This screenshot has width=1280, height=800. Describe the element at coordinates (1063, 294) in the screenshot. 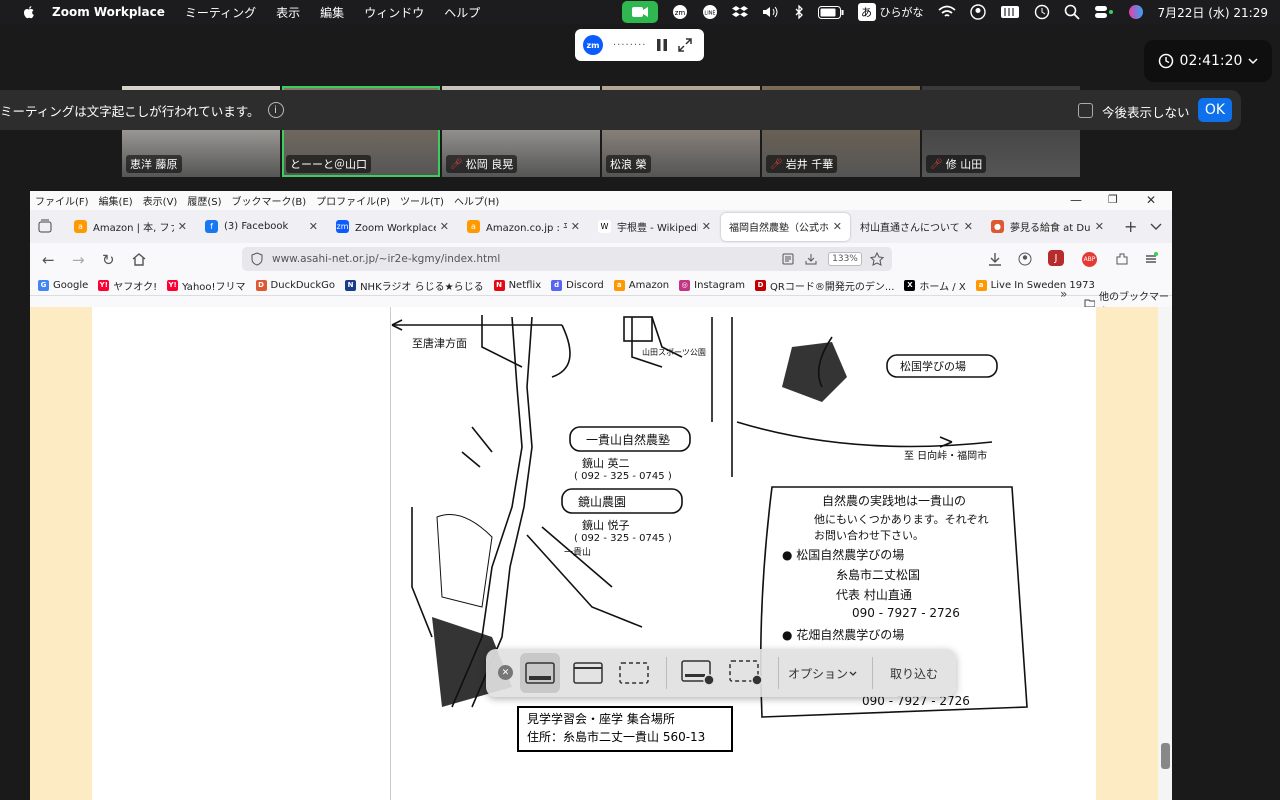

I see `bookmark-overflow-icon: »` at that location.